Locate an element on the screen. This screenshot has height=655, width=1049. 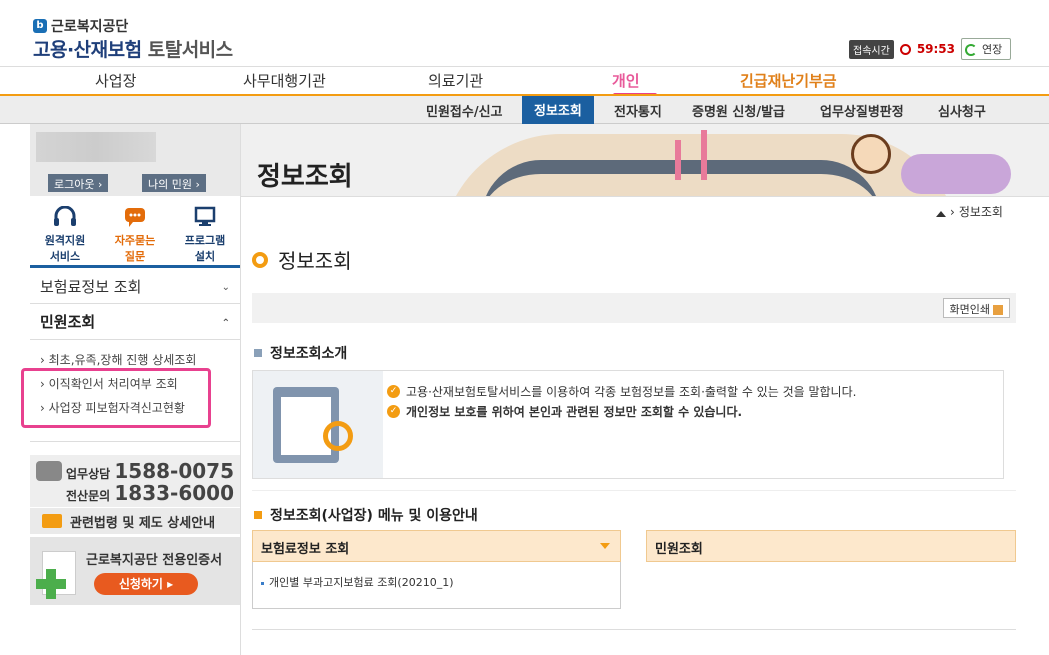
program-install-label: 프로그램 설치 is located at coordinates (205, 248).